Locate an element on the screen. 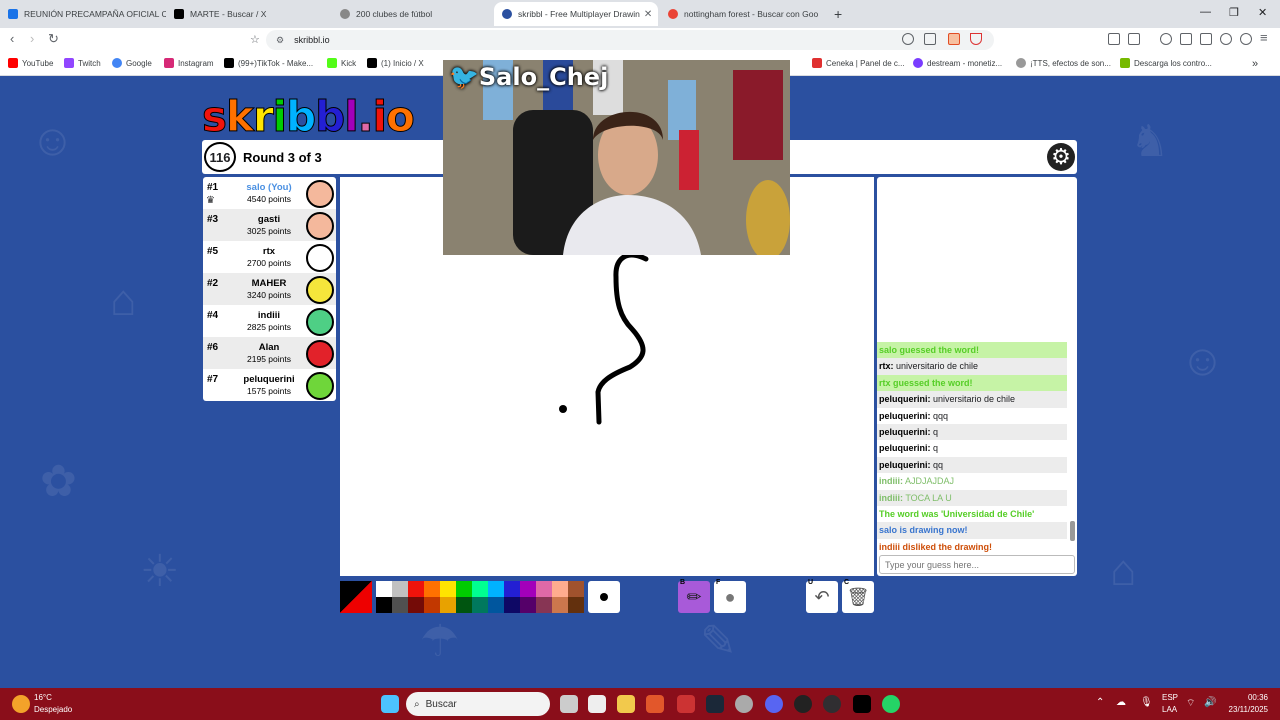 This screenshot has width=1280, height=720. bookmark-google: Google is located at coordinates (132, 63).